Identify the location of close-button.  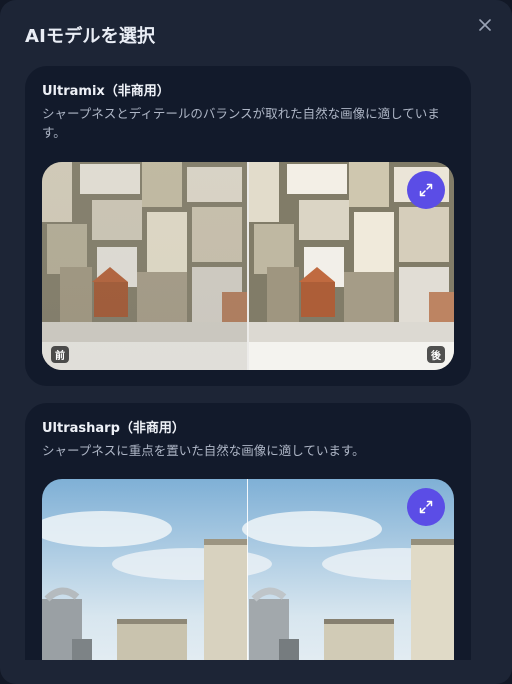
(485, 25).